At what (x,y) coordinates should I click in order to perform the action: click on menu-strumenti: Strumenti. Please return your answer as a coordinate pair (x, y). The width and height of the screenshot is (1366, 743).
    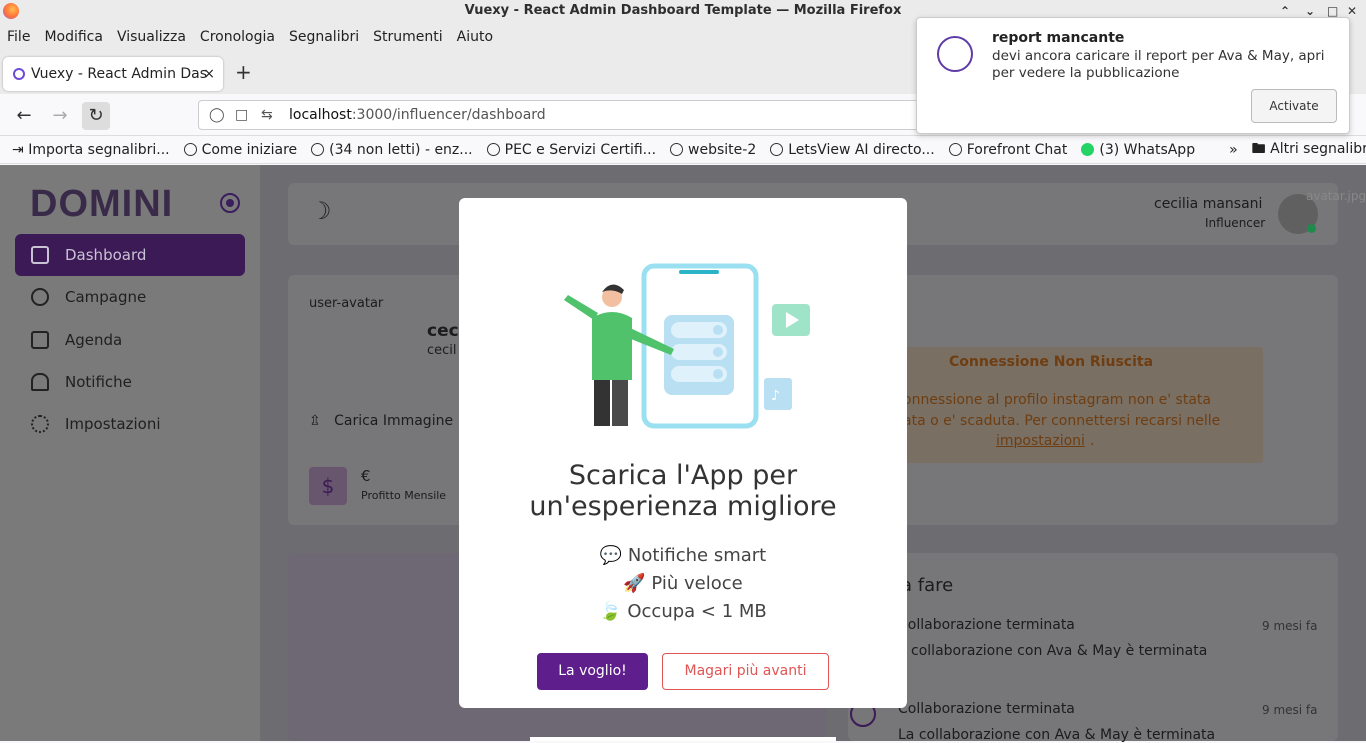
    Looking at the image, I should click on (408, 37).